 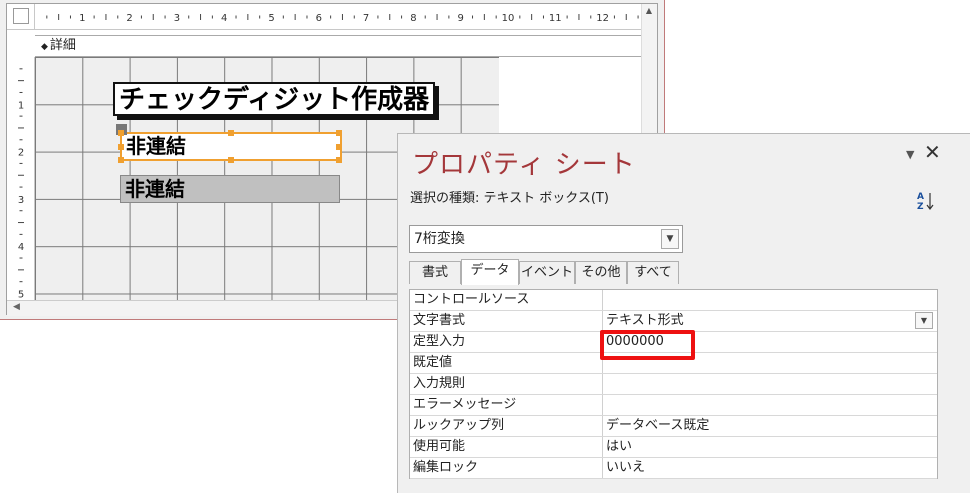 I want to click on unbound-textbox-2: 非連結, so click(x=230, y=189).